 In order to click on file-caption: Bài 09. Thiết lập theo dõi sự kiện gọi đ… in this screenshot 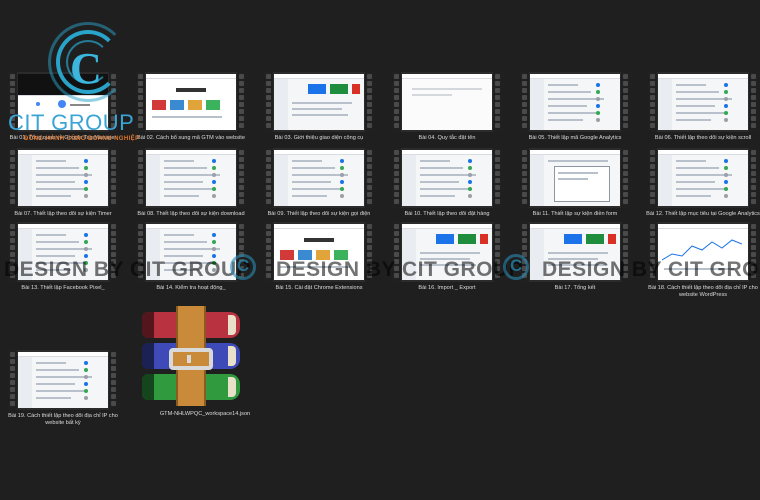, I will do `click(319, 214)`.